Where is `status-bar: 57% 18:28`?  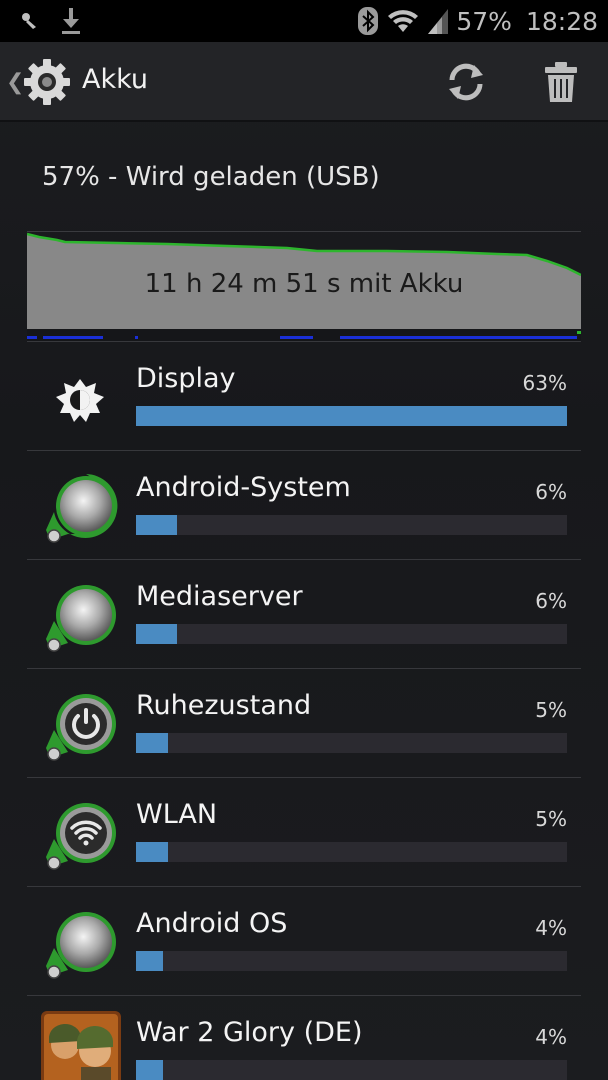 status-bar: 57% 18:28 is located at coordinates (304, 21).